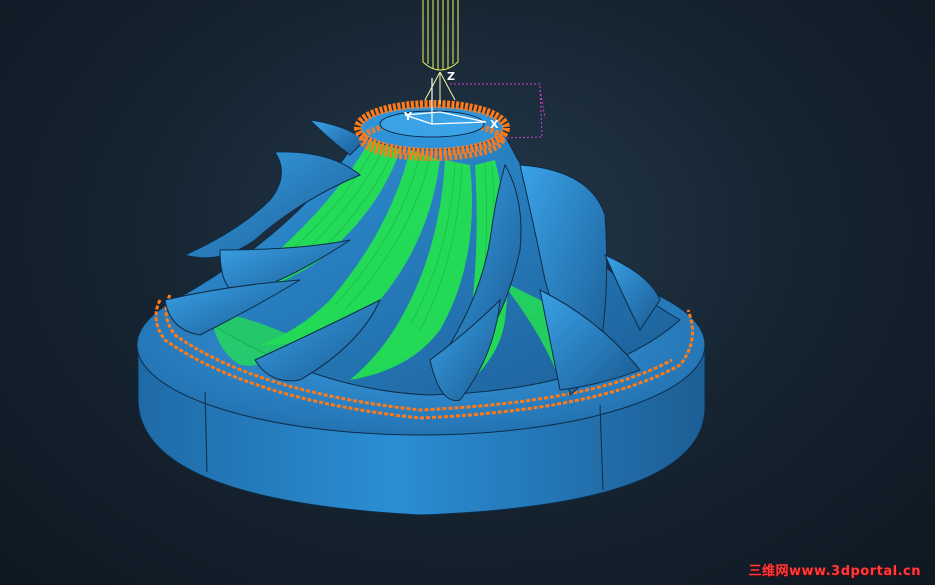  Describe the element at coordinates (440, 52) in the screenshot. I see `cutting-tool` at that location.